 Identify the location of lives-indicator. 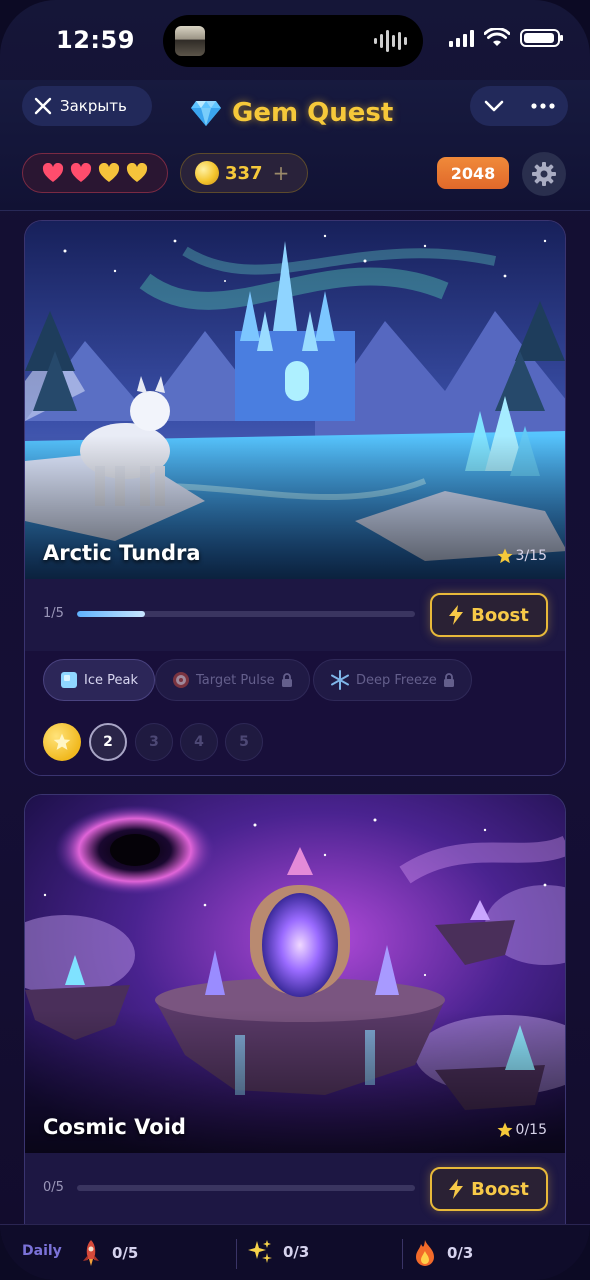
(95, 173).